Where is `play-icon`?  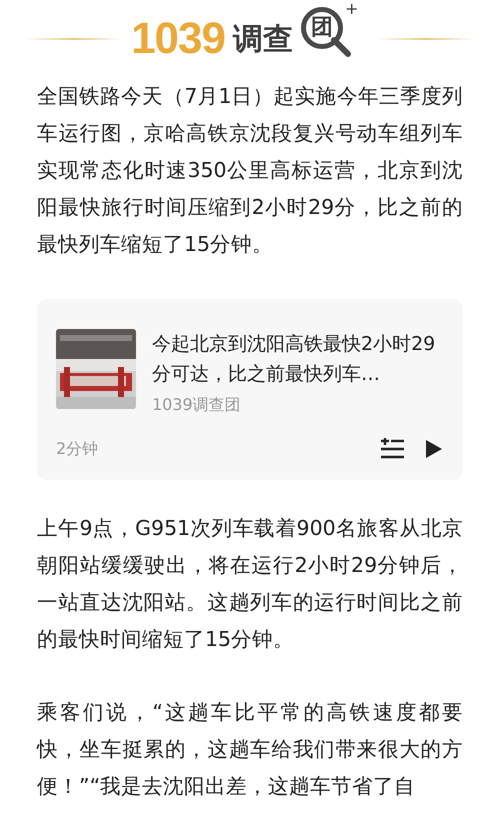 play-icon is located at coordinates (434, 449).